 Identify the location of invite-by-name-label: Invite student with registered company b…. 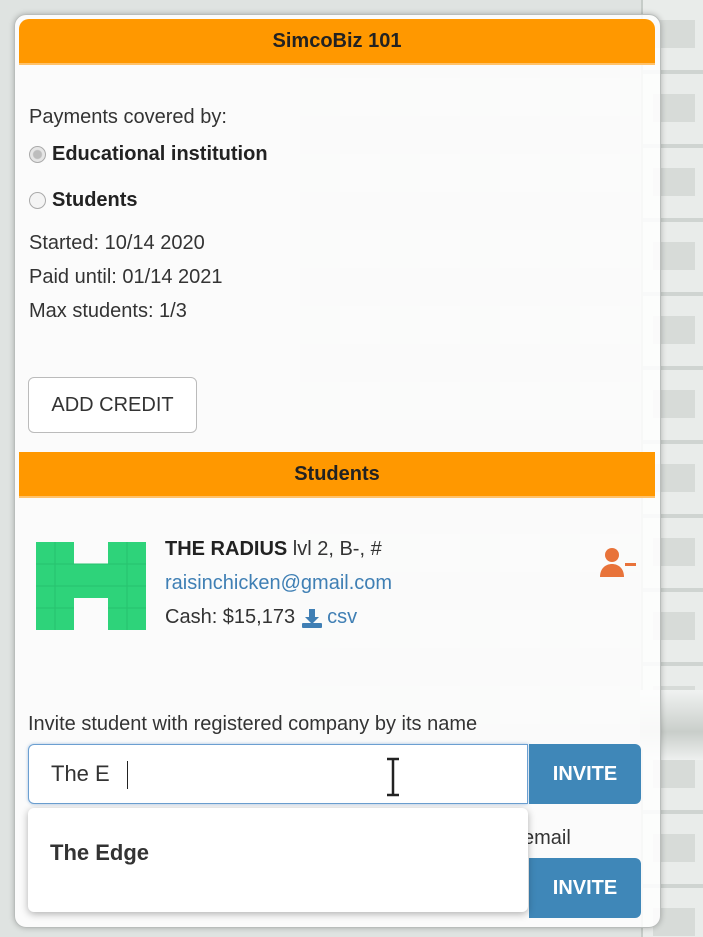
(253, 724).